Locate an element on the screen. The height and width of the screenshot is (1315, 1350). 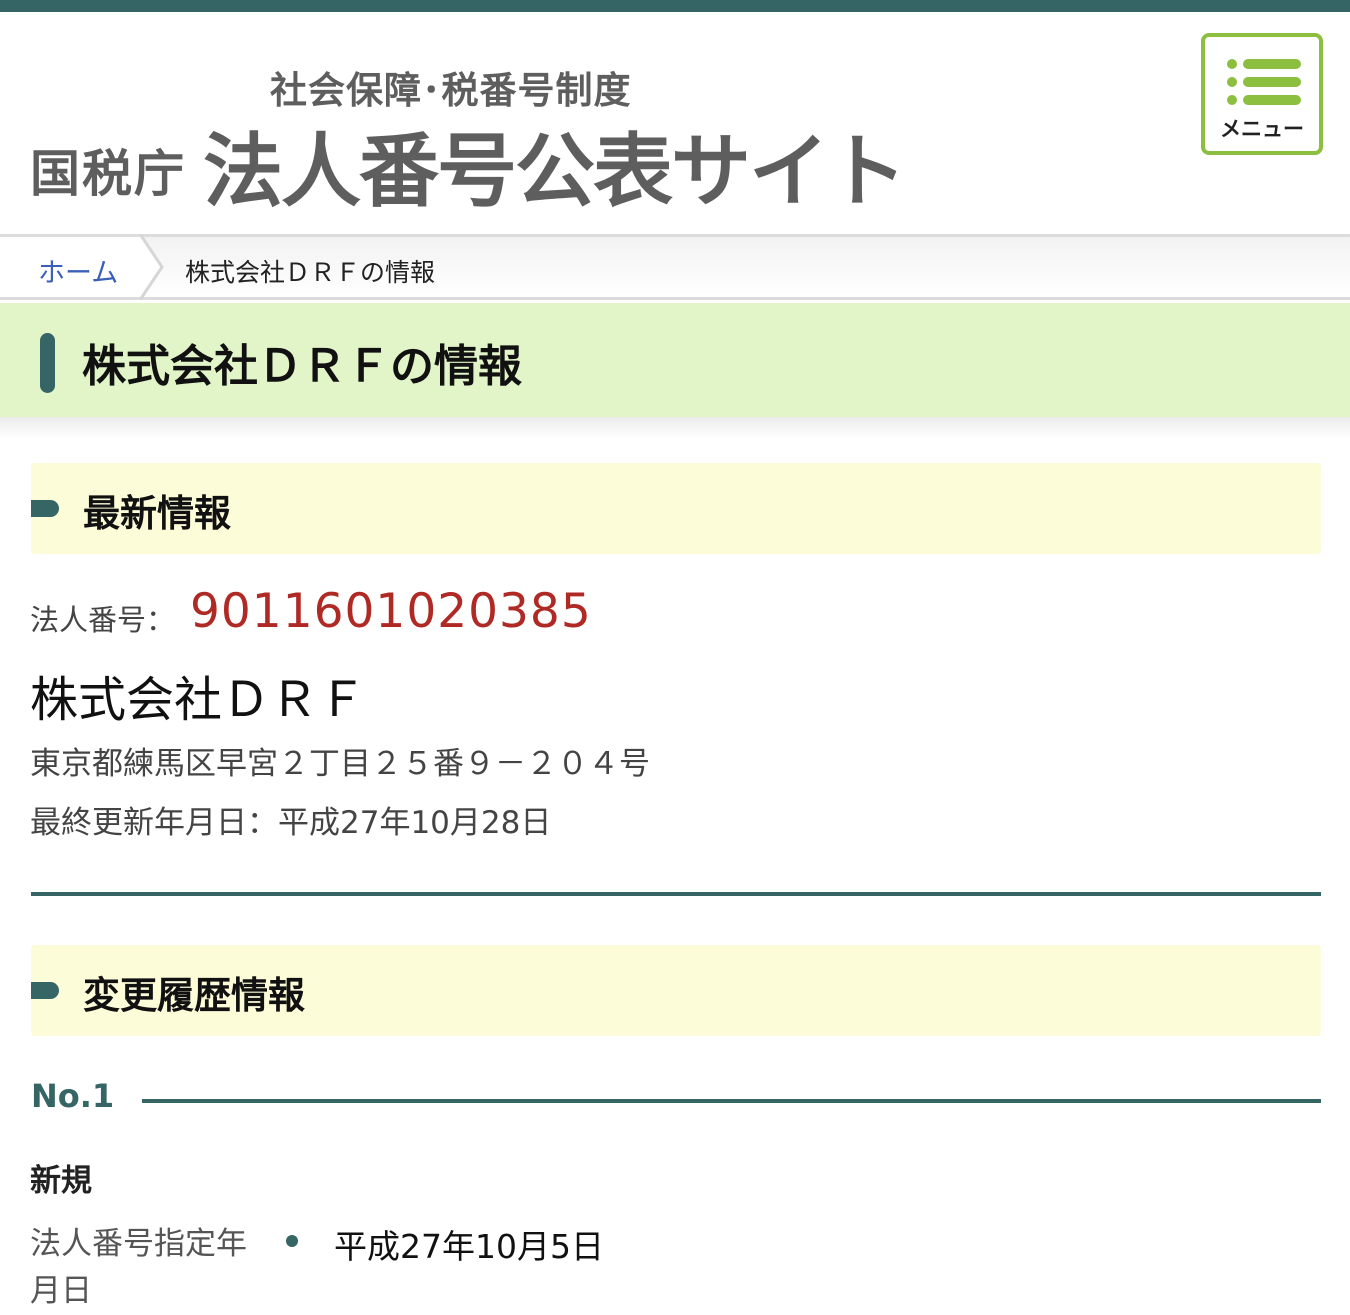
section-divider is located at coordinates (676, 894).